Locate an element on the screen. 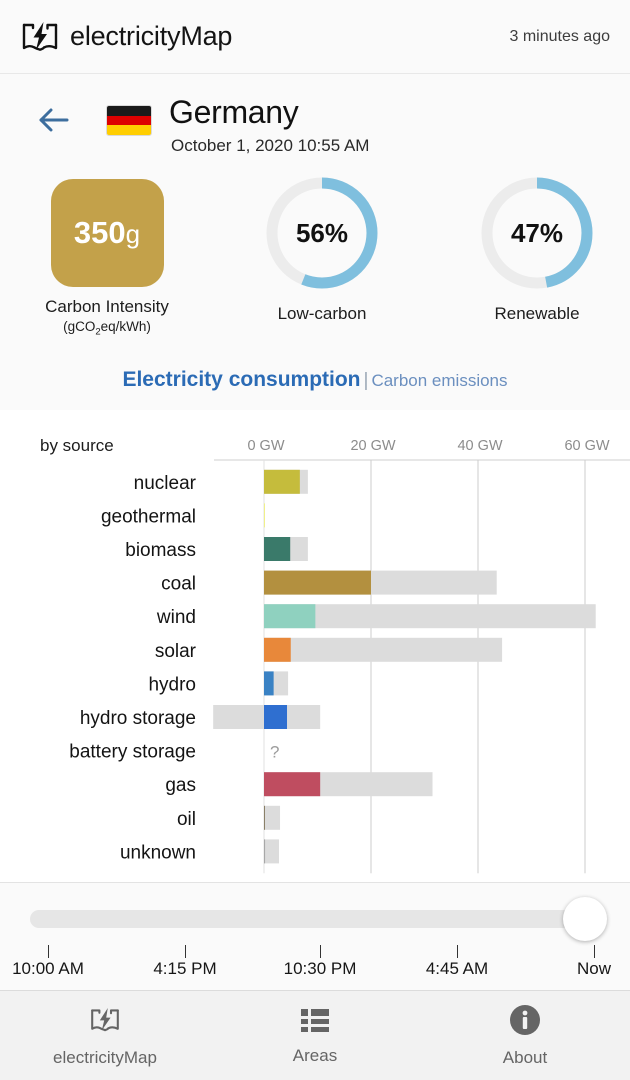 This screenshot has height=1080, width=630. chart-xtick-label: 40 GW is located at coordinates (479, 446).